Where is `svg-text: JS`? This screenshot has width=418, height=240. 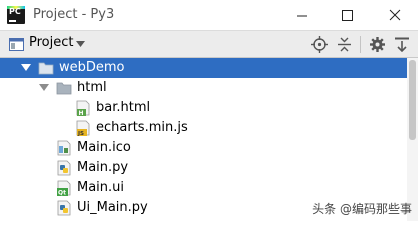 svg-text: JS is located at coordinates (80, 133).